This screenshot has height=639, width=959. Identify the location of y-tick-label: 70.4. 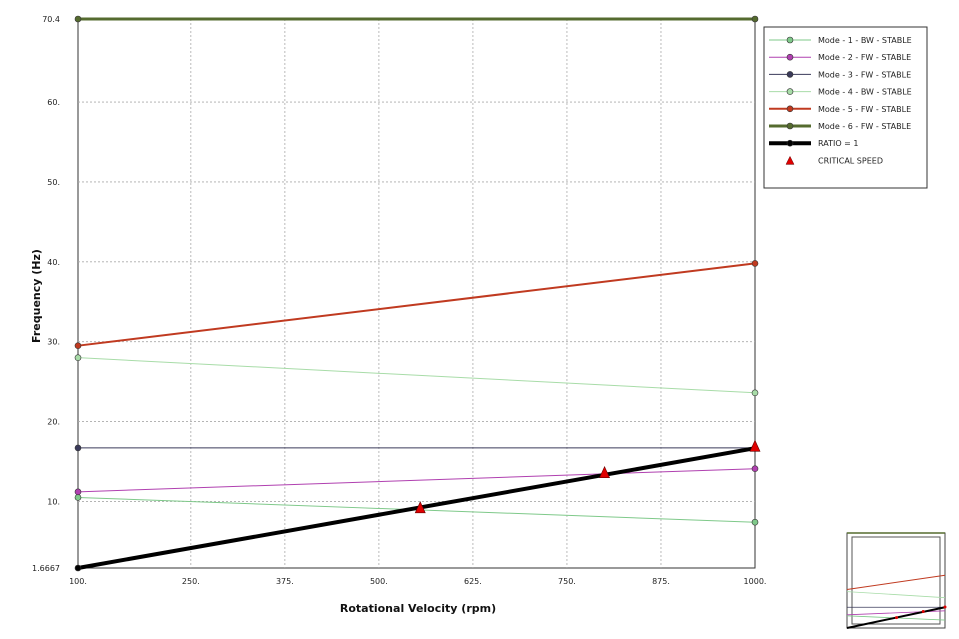
(51, 19).